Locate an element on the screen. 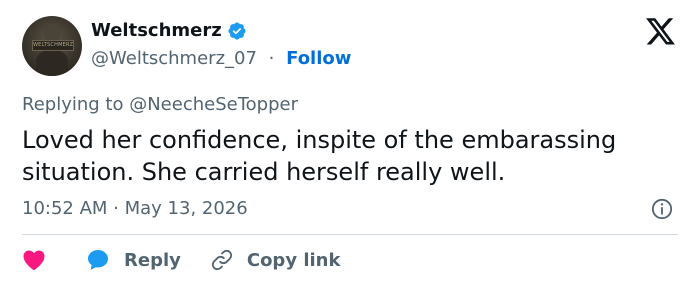 The image size is (700, 287). handle-row: @Weltschmerz_07 · Follow is located at coordinates (221, 58).